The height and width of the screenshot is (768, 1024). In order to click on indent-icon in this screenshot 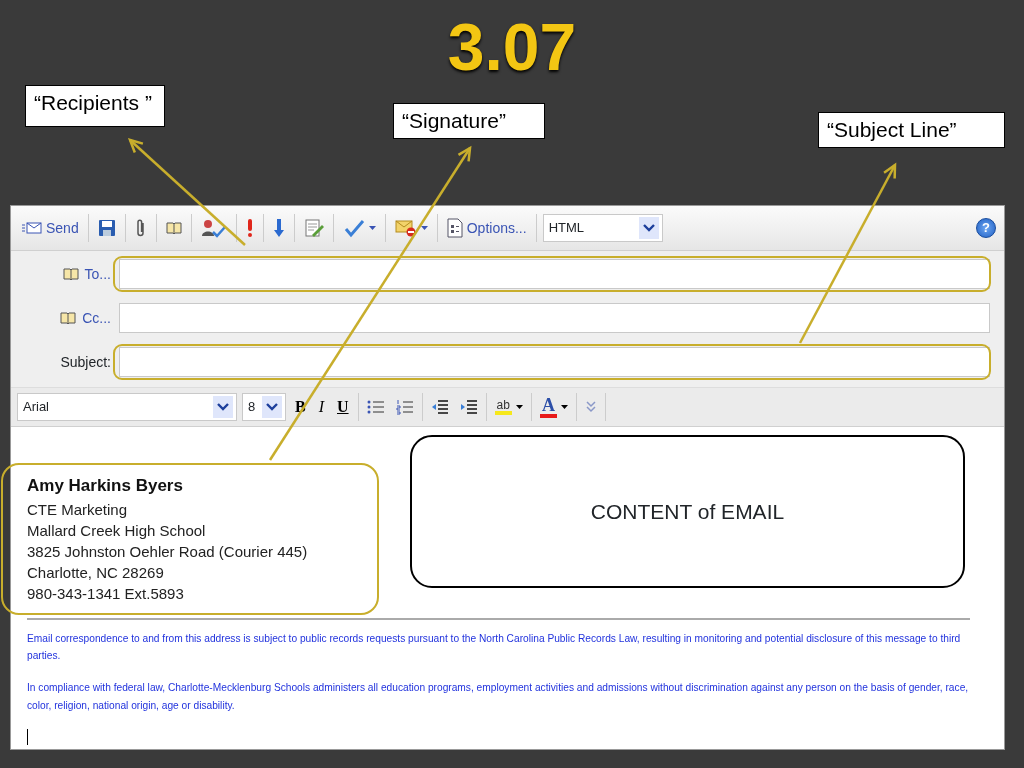, I will do `click(468, 407)`.